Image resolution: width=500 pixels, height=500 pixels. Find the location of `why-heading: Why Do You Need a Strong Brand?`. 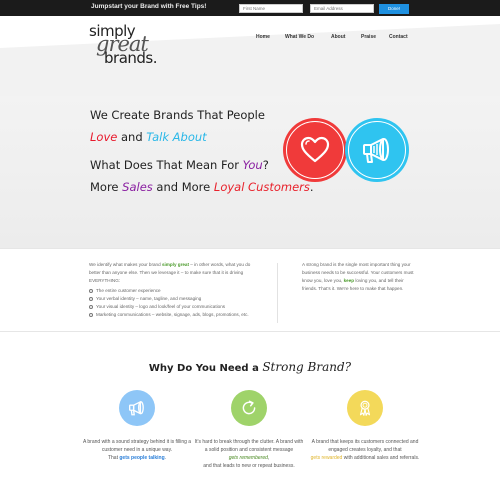

why-heading: Why Do You Need a Strong Brand? is located at coordinates (250, 367).